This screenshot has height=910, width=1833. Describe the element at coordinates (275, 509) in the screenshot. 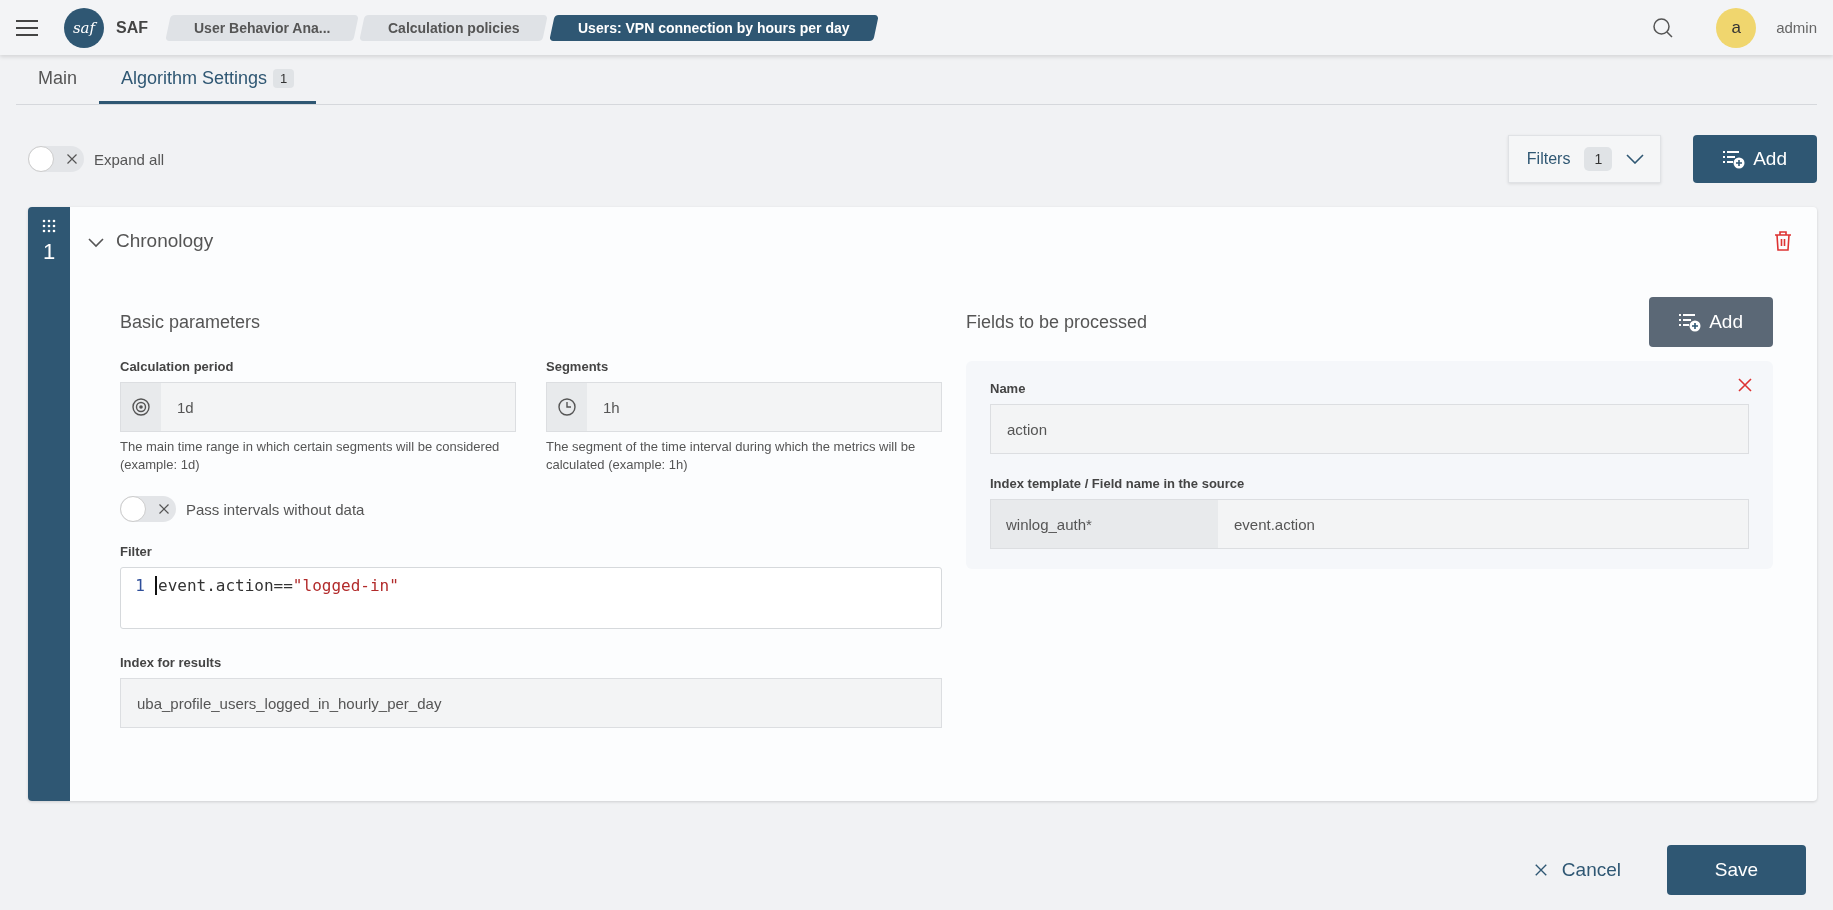

I see `toggle-label: Pass intervals without data` at that location.